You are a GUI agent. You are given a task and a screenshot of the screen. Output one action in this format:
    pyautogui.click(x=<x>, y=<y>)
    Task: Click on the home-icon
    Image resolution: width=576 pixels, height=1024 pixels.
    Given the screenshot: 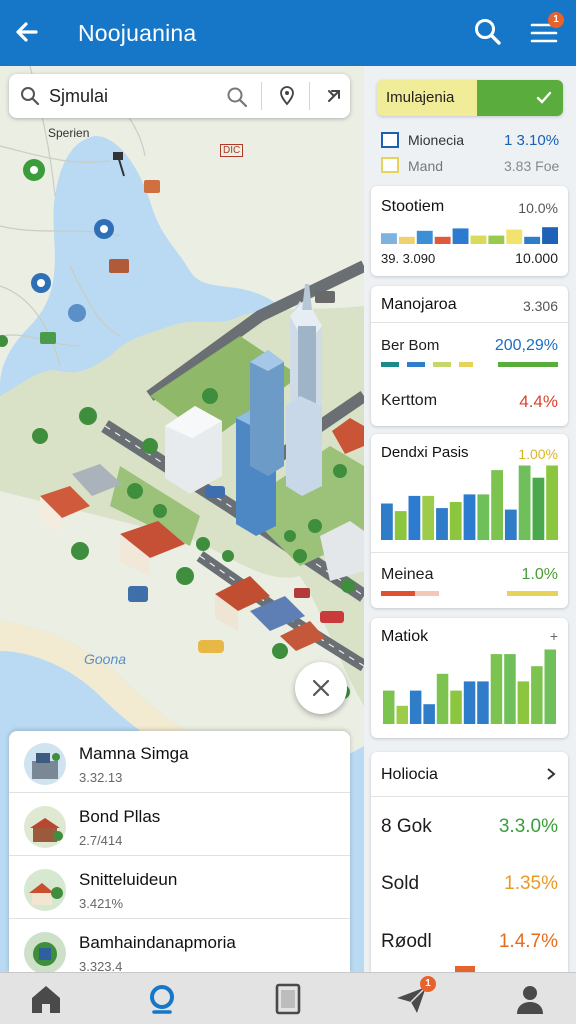 What is the action you would take?
    pyautogui.click(x=46, y=999)
    